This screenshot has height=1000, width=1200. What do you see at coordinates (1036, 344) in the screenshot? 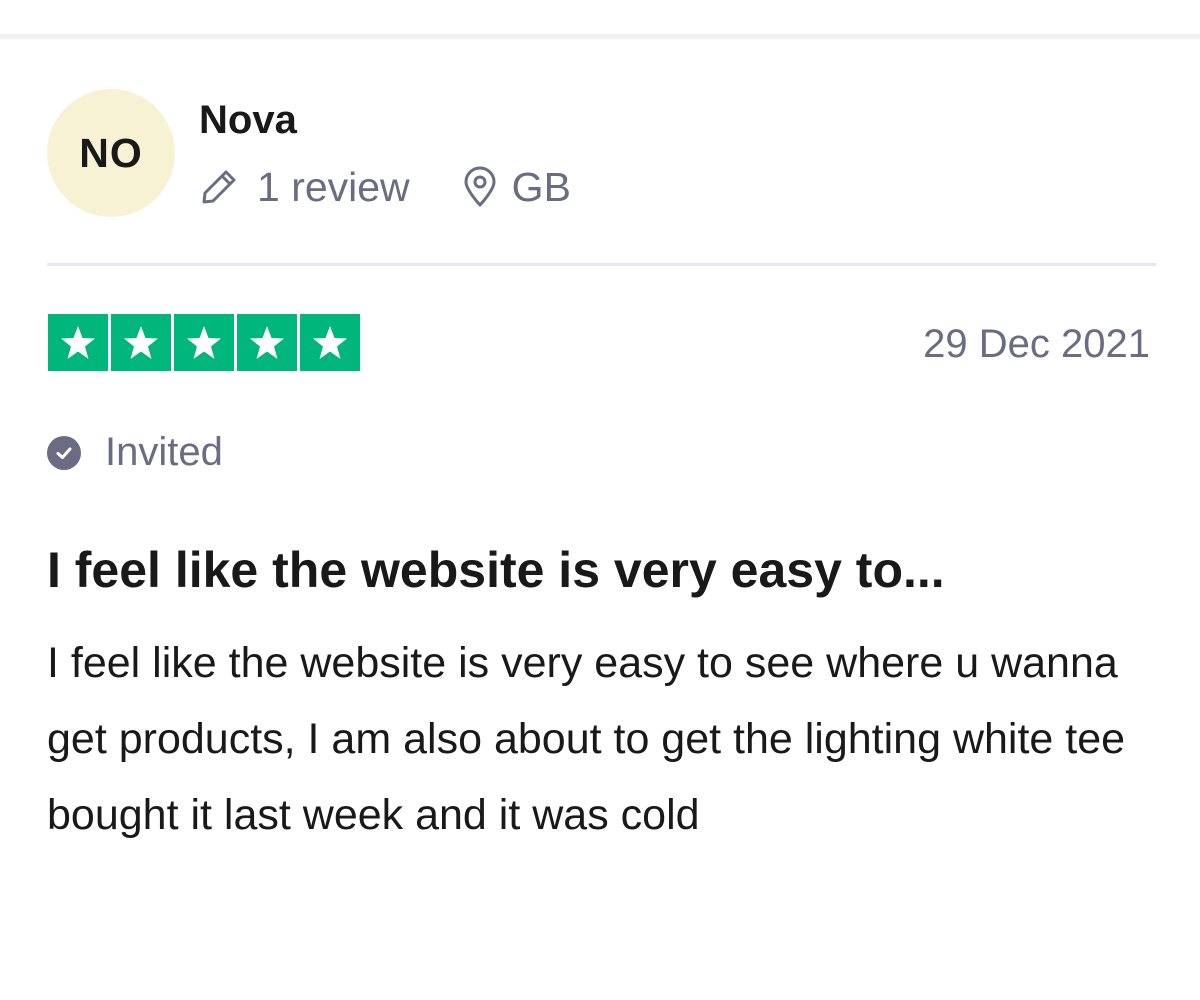
I see `review-date: 29 Dec 2021` at bounding box center [1036, 344].